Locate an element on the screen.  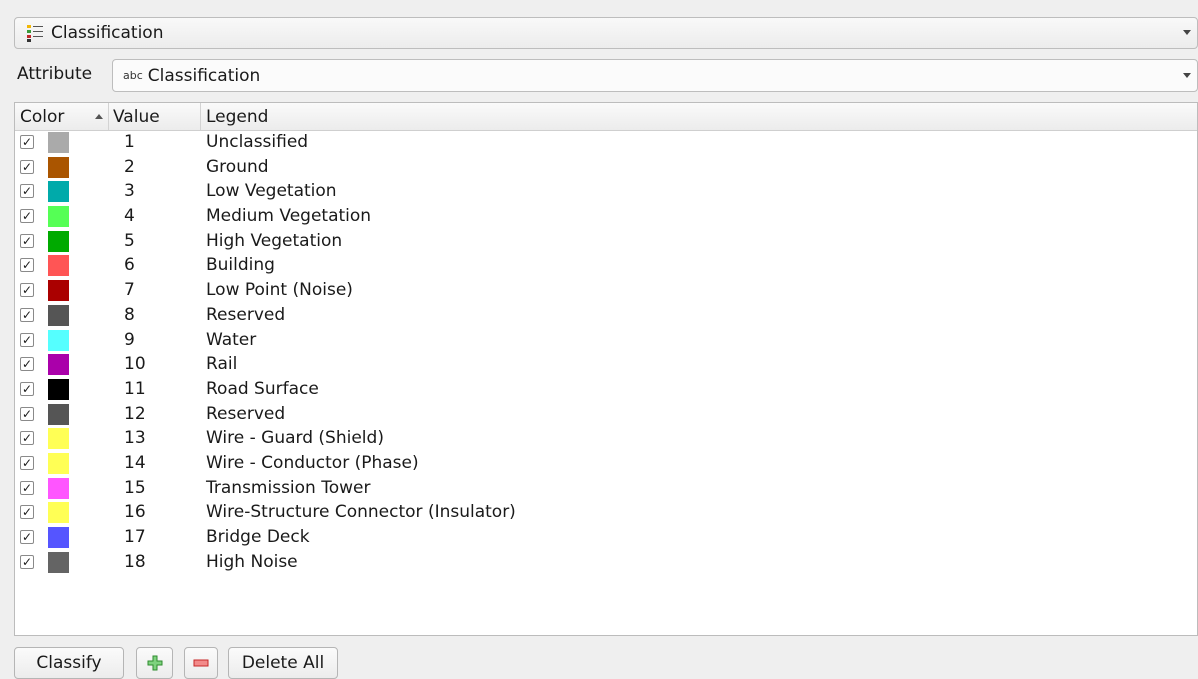
class-value: 3 is located at coordinates (129, 191).